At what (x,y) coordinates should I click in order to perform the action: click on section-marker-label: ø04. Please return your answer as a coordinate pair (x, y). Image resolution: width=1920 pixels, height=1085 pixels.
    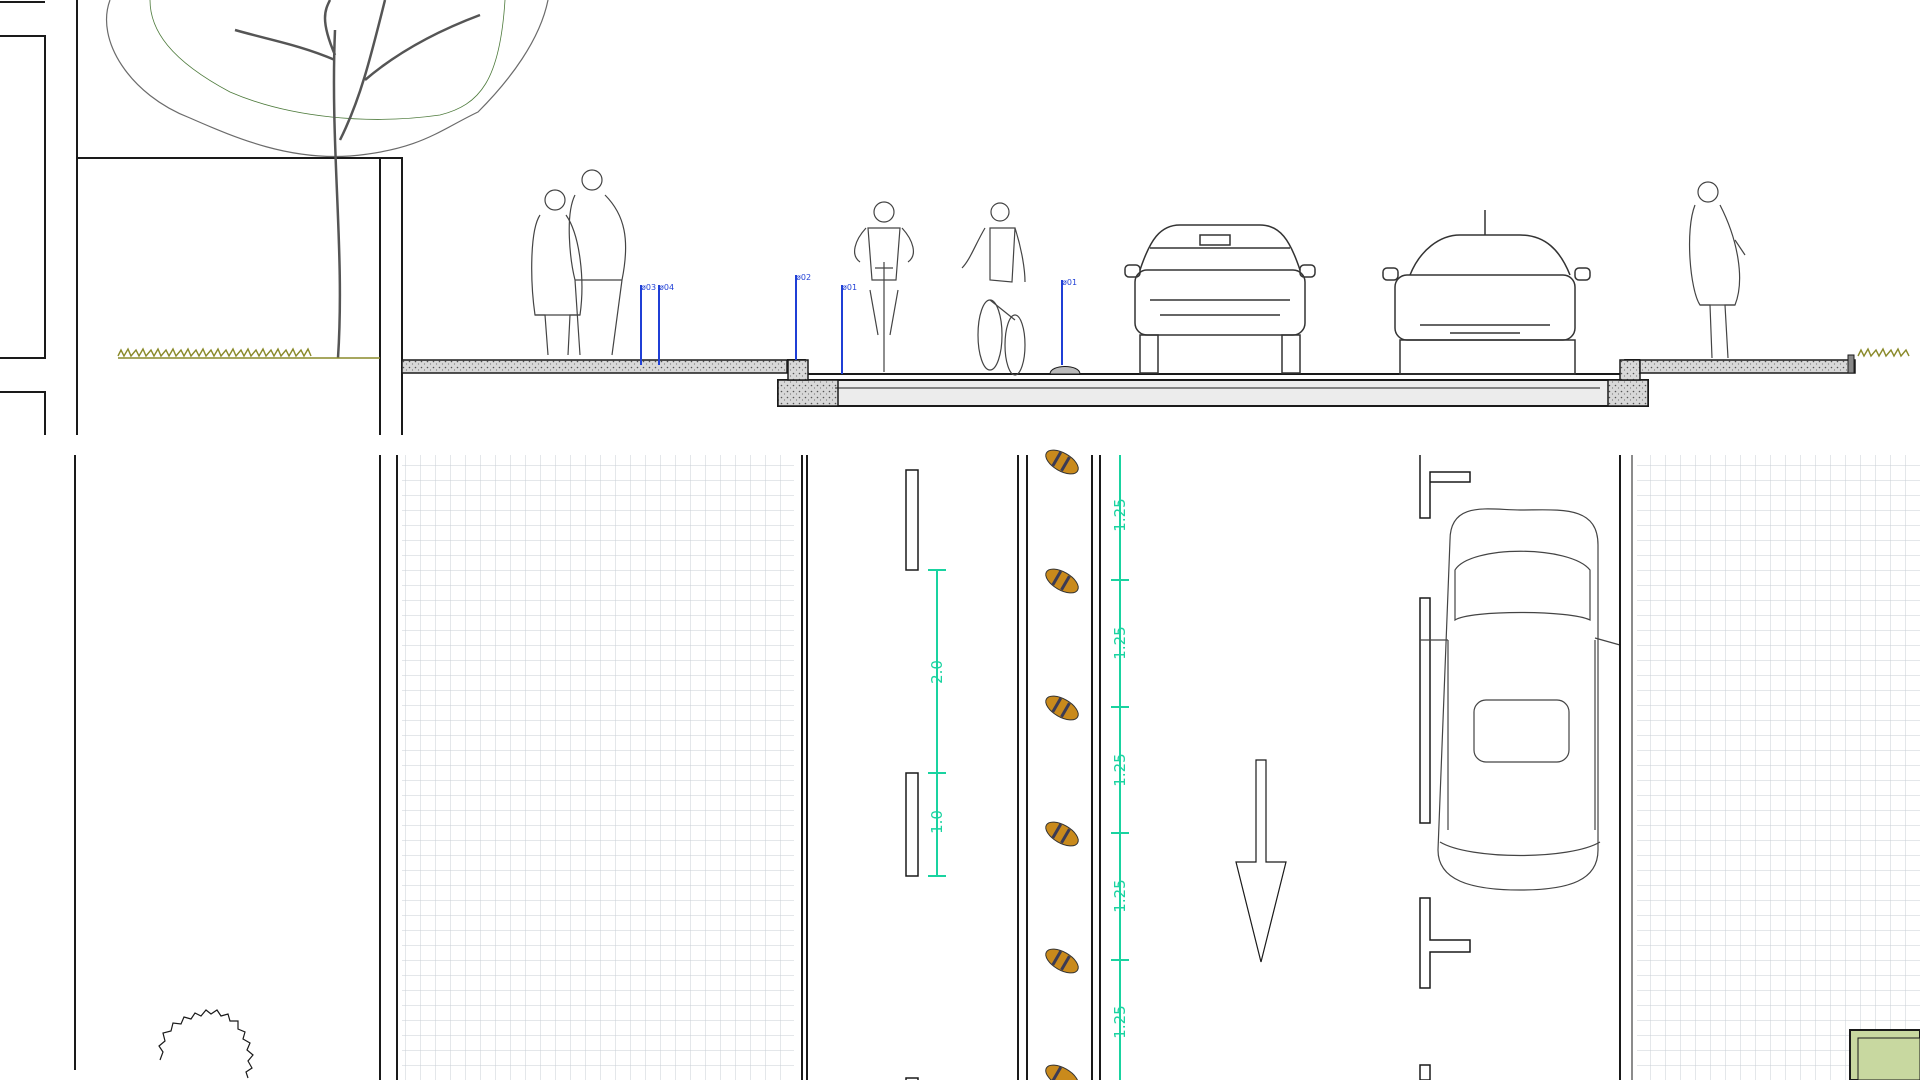
    Looking at the image, I should click on (666, 287).